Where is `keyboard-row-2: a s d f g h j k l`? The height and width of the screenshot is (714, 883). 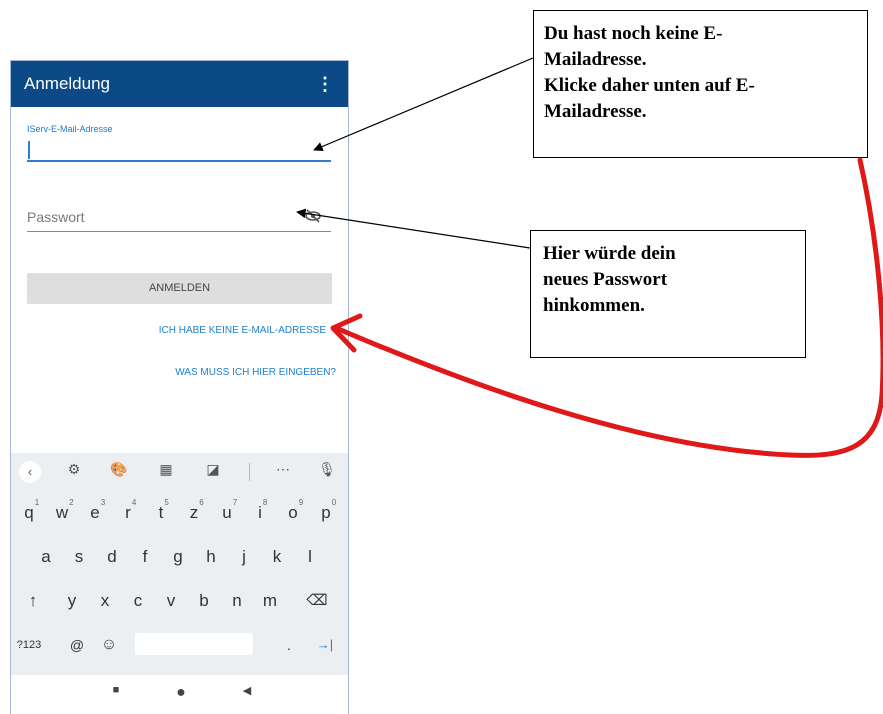
keyboard-row-2: a s d f g h j k l is located at coordinates (179, 557).